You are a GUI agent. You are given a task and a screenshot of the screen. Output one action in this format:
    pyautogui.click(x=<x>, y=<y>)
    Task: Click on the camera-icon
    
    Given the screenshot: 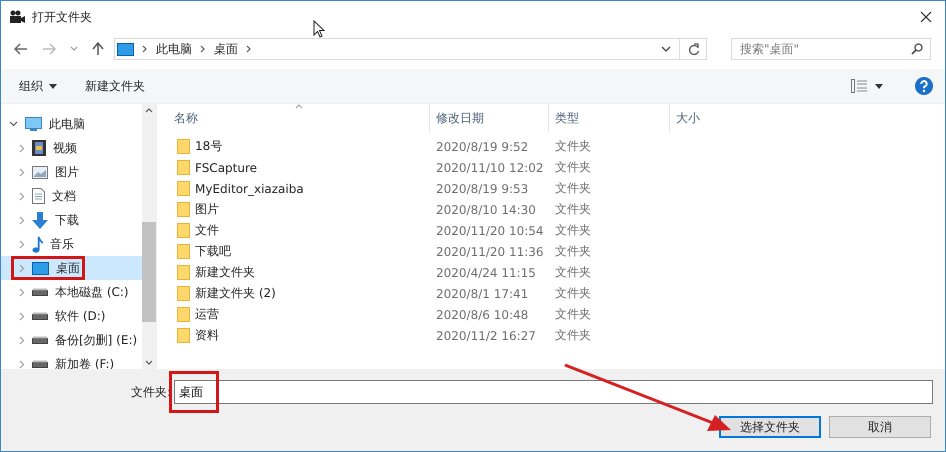 What is the action you would take?
    pyautogui.click(x=17, y=17)
    